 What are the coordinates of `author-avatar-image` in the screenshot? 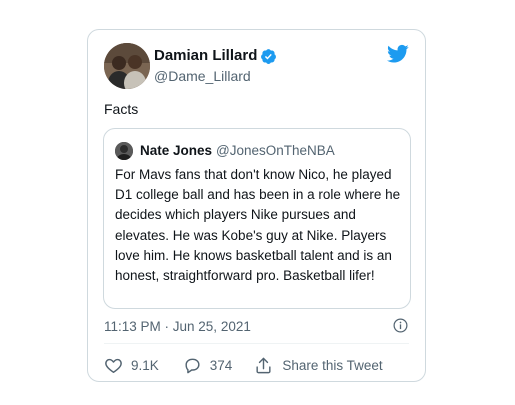 It's located at (127, 66).